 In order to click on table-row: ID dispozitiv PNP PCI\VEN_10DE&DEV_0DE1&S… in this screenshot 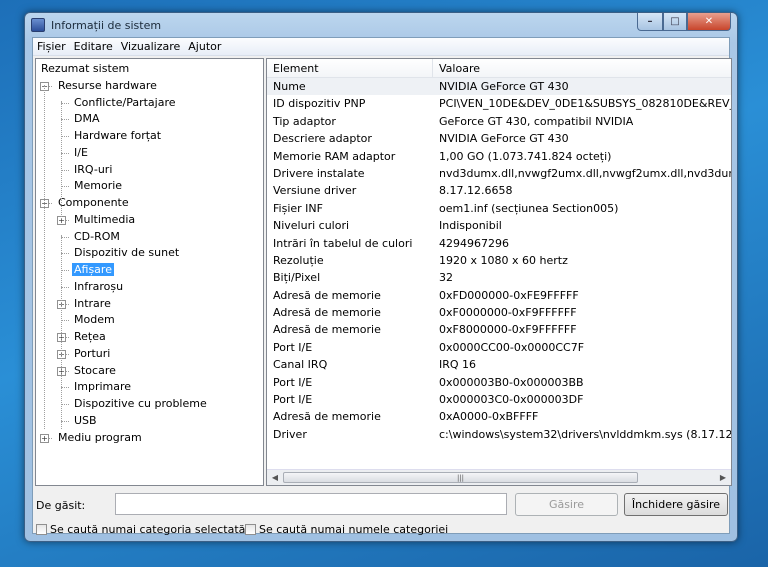, I will do `click(499, 103)`.